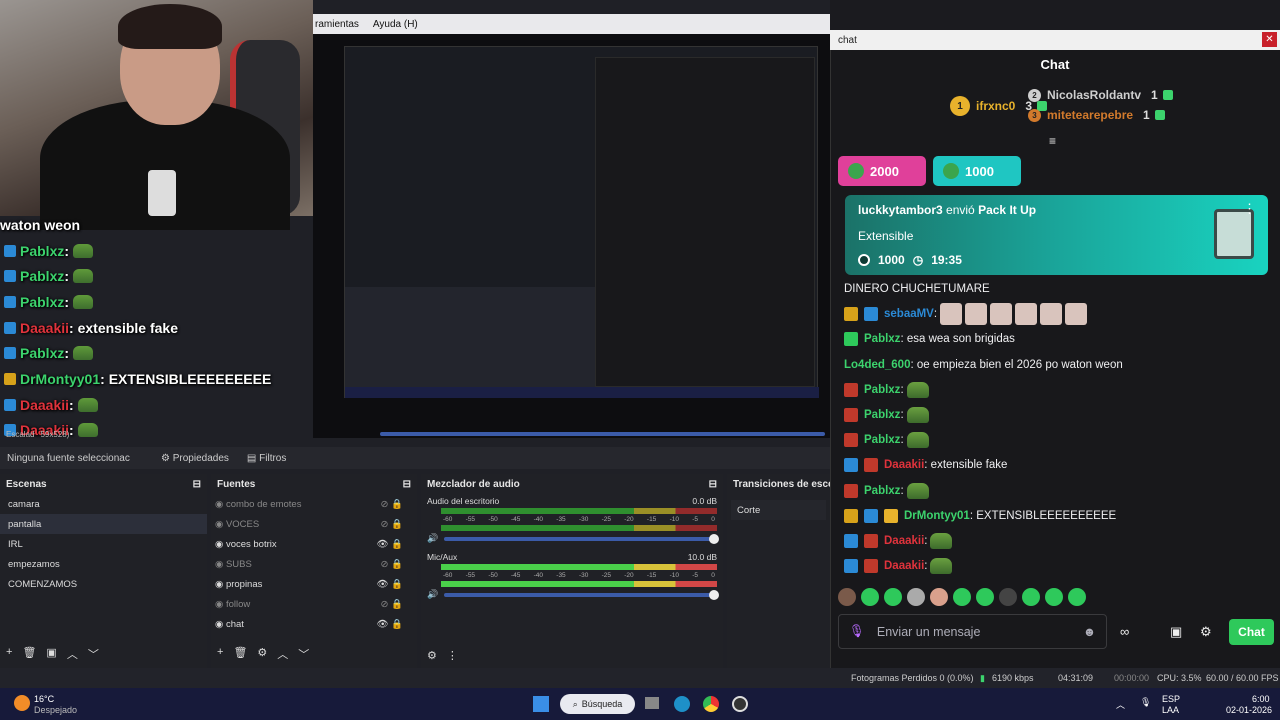  I want to click on filters-button: ▤ Filtros, so click(266, 458).